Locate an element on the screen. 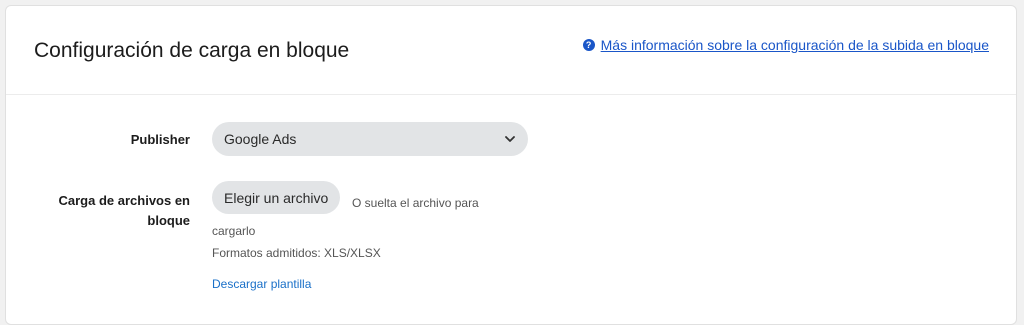 This screenshot has width=1024, height=325. chevron-down-icon is located at coordinates (510, 139).